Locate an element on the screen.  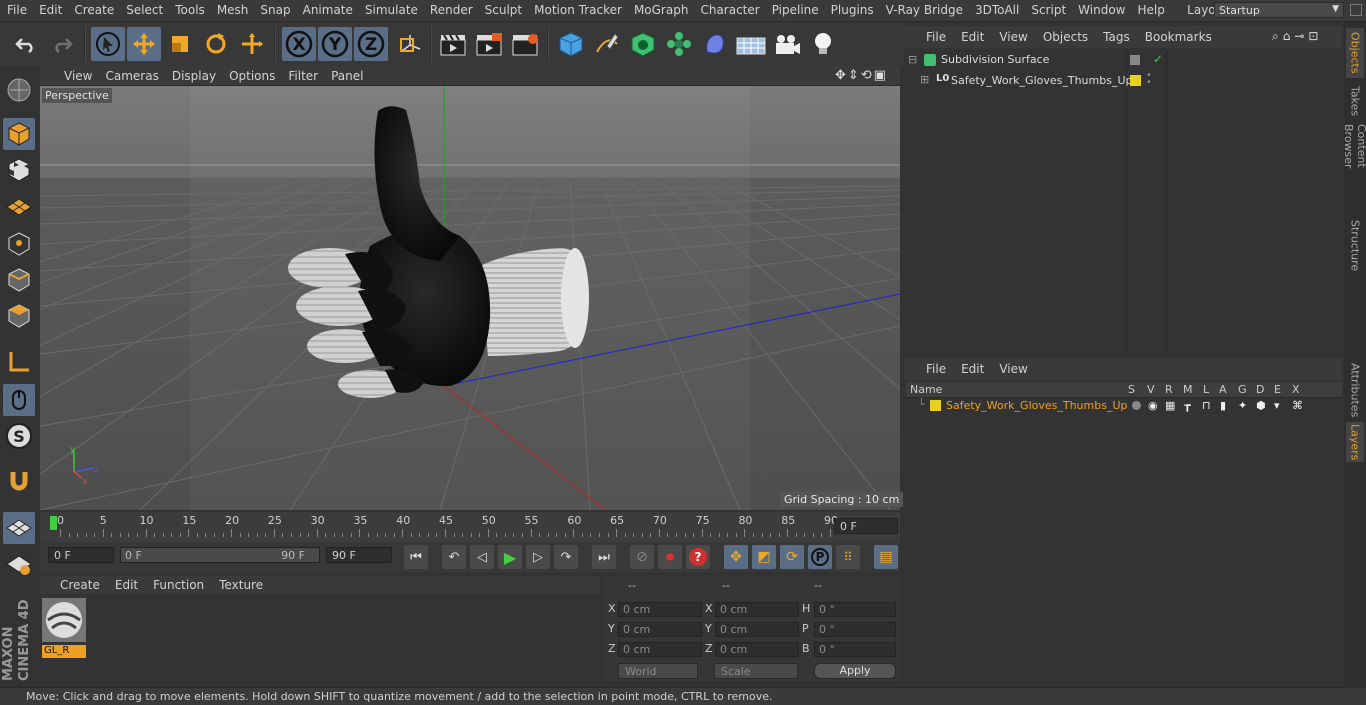
menu-window: Window is located at coordinates (1100, 11).